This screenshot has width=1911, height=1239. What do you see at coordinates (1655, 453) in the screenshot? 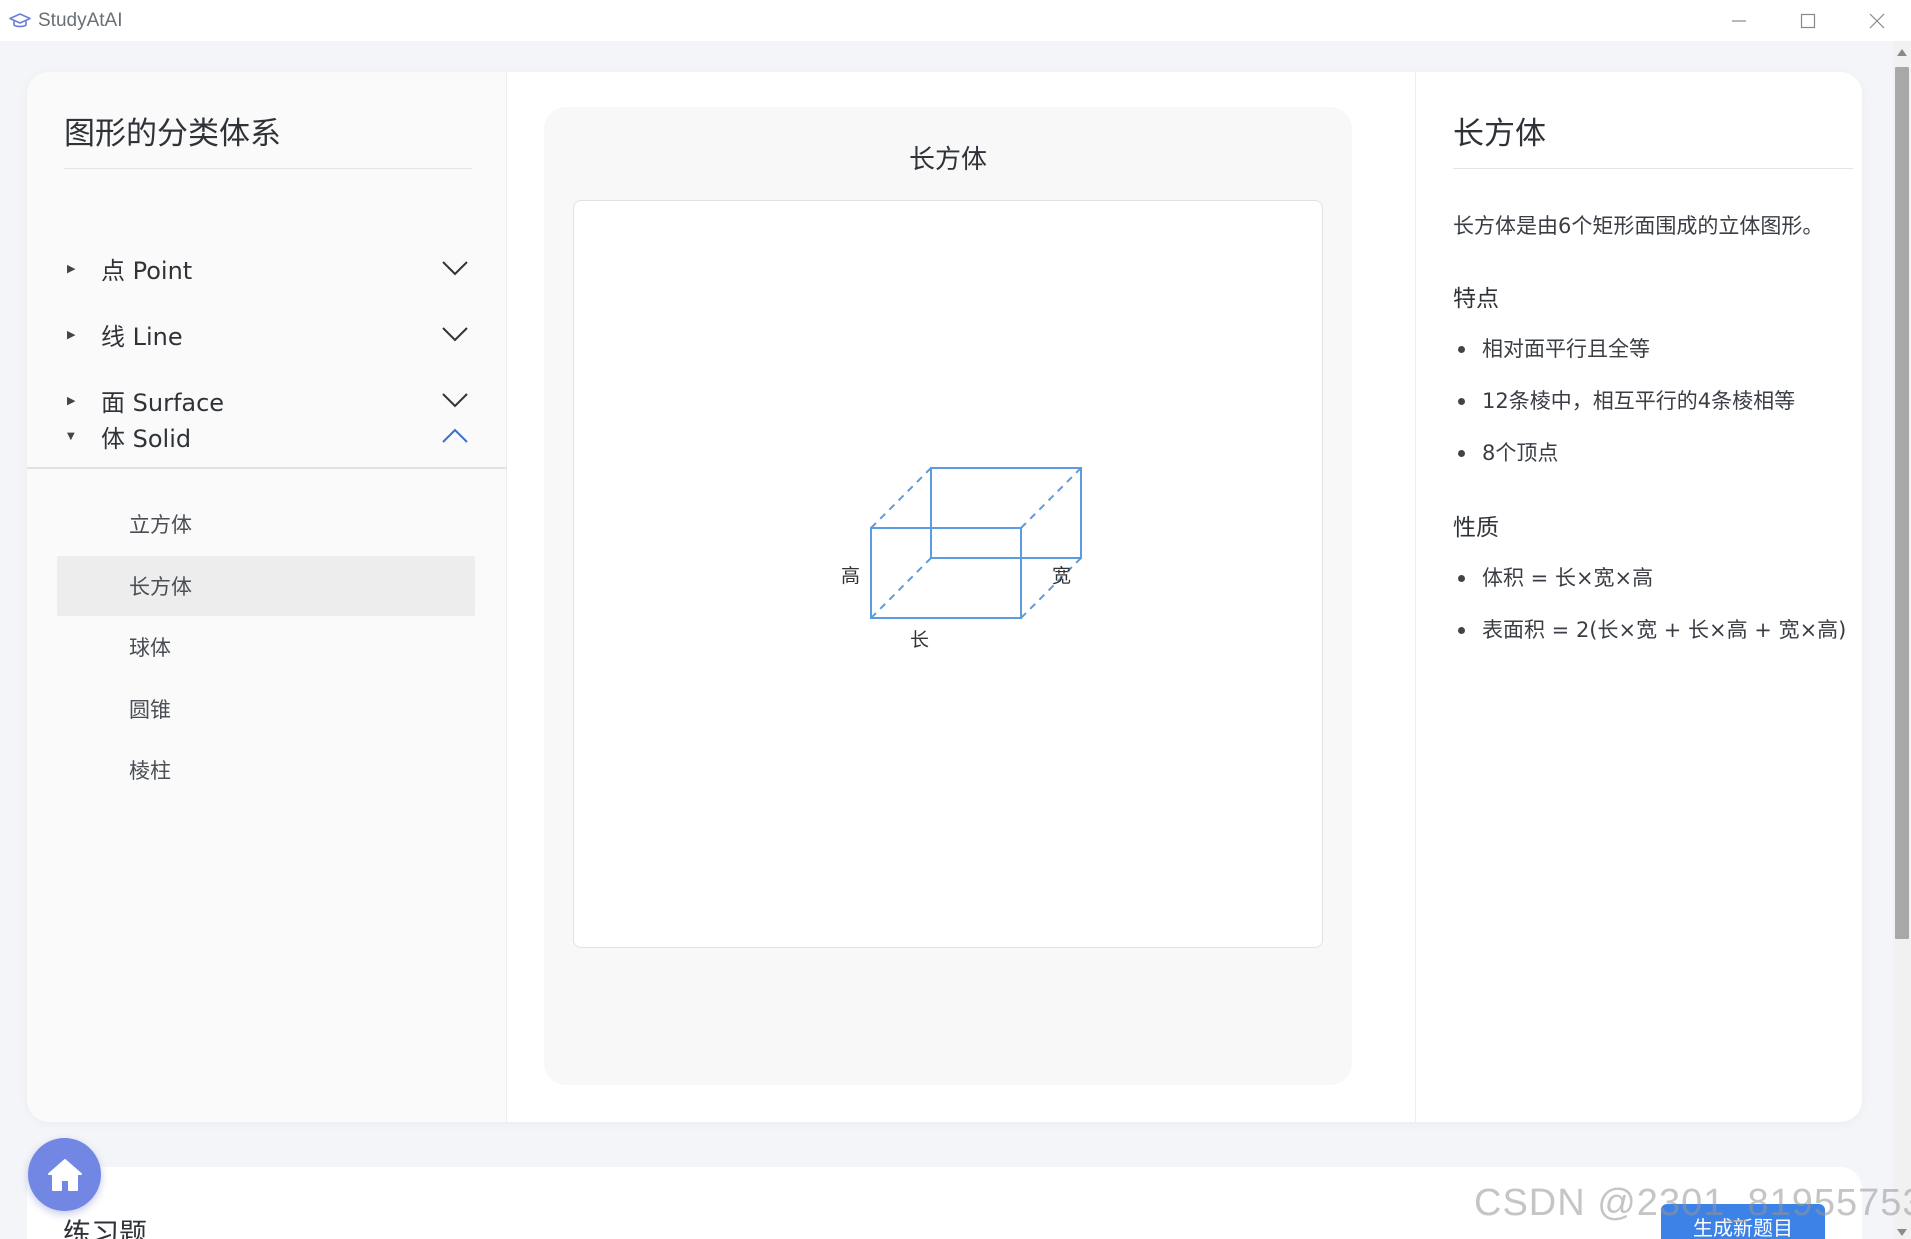
I see `feature-item: 8个顶点` at bounding box center [1655, 453].